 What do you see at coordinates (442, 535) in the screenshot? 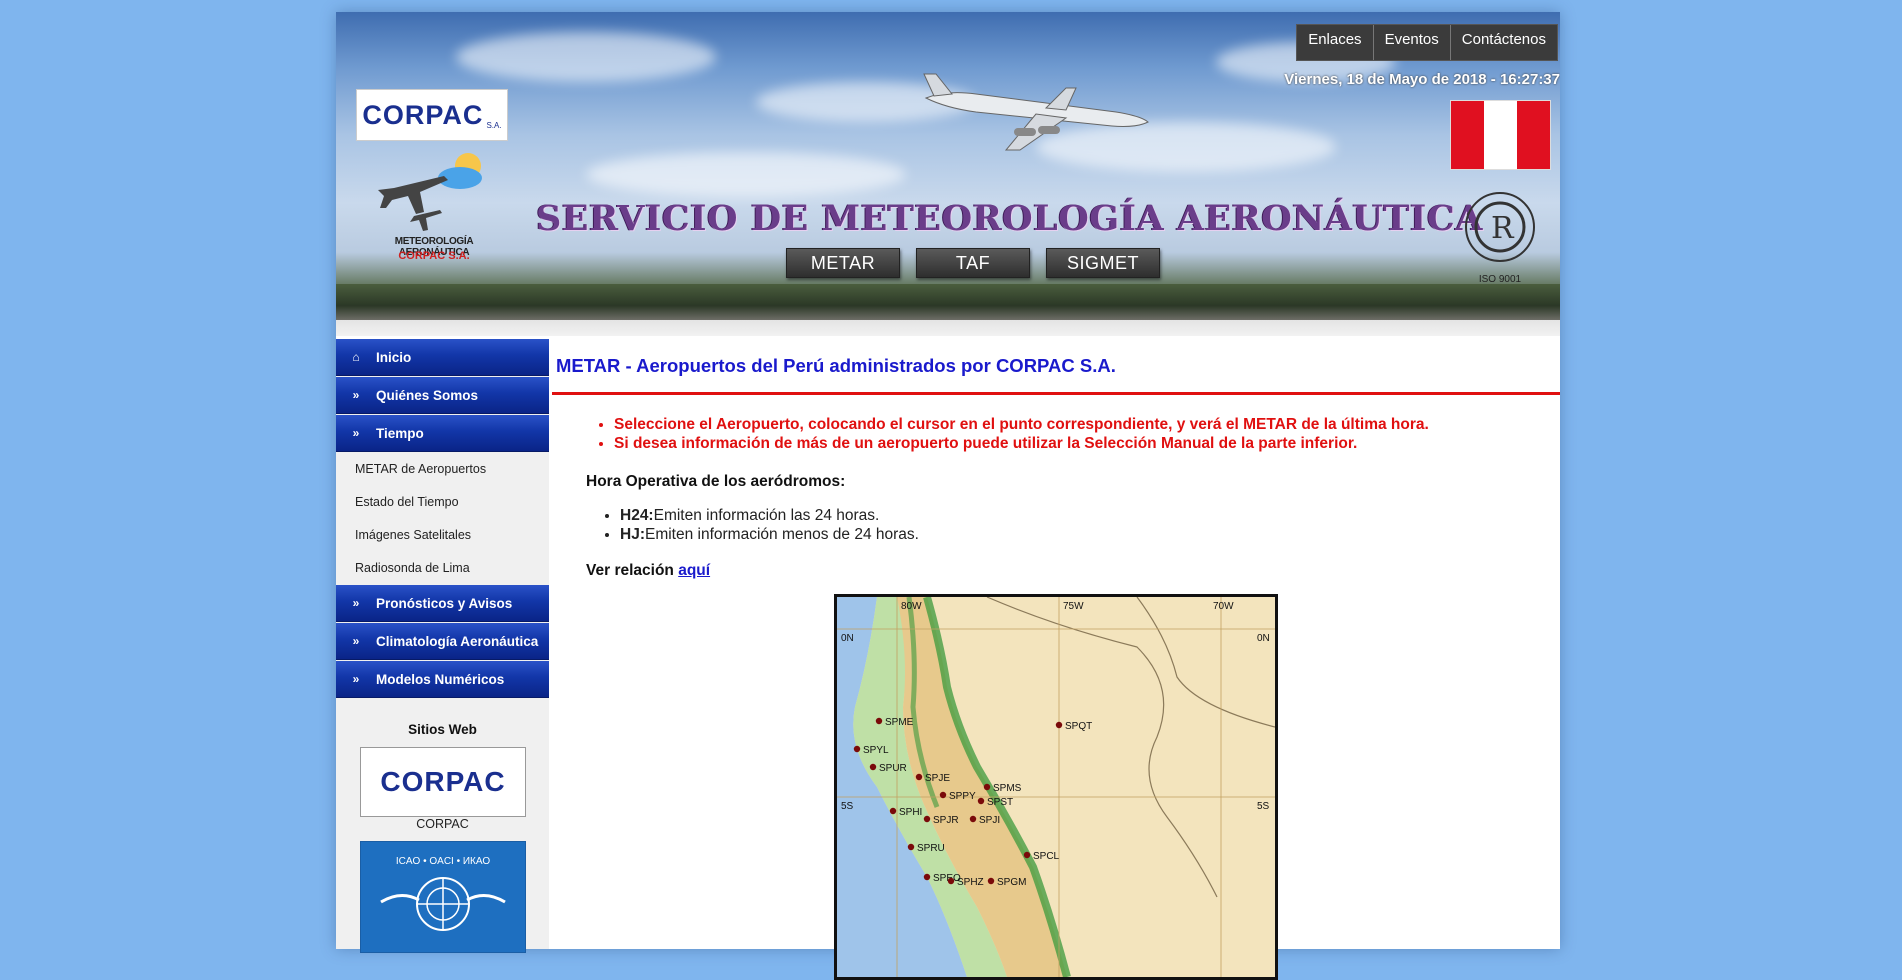
I see `submenu-imagenes-satelitales: Imágenes Satelitales` at bounding box center [442, 535].